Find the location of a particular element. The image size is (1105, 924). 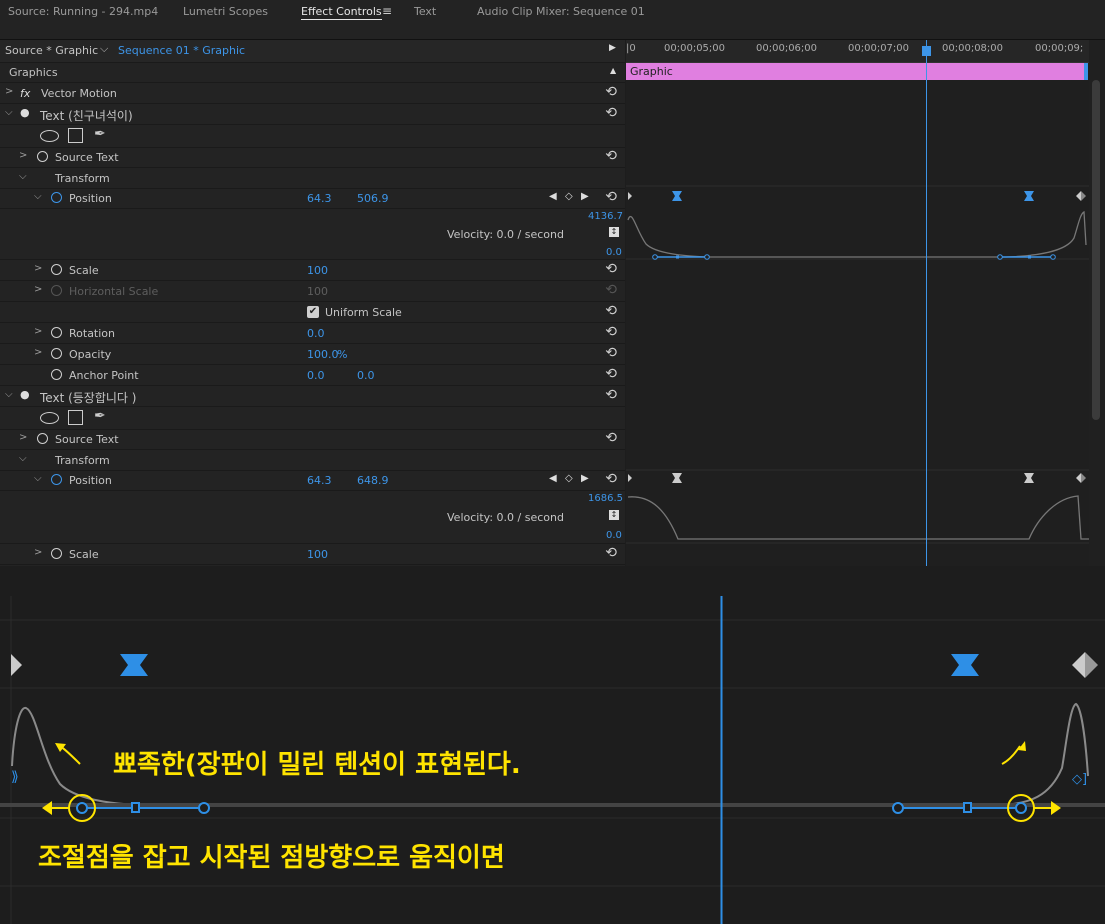

vector-motion-row: > fx Vector Motion ⟲ is located at coordinates (312, 93).